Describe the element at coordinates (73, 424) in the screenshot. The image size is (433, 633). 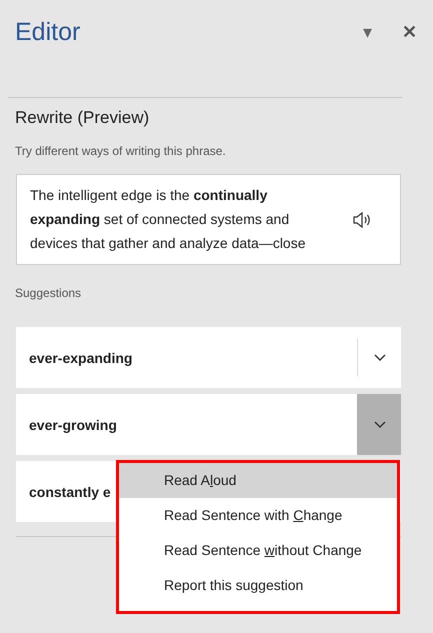
I see `suggestion-text: ever-growing` at that location.